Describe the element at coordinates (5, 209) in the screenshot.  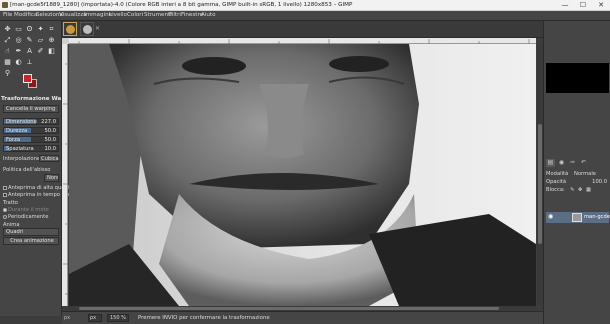
I see `during-motion-radio` at that location.